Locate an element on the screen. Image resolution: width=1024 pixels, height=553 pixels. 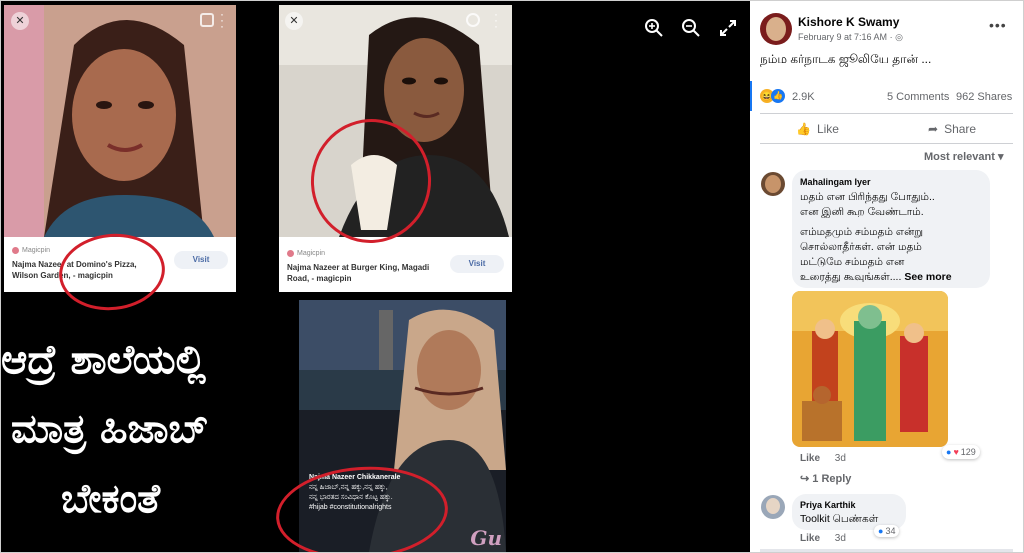
share-button: ➦ Share is located at coordinates (952, 129).